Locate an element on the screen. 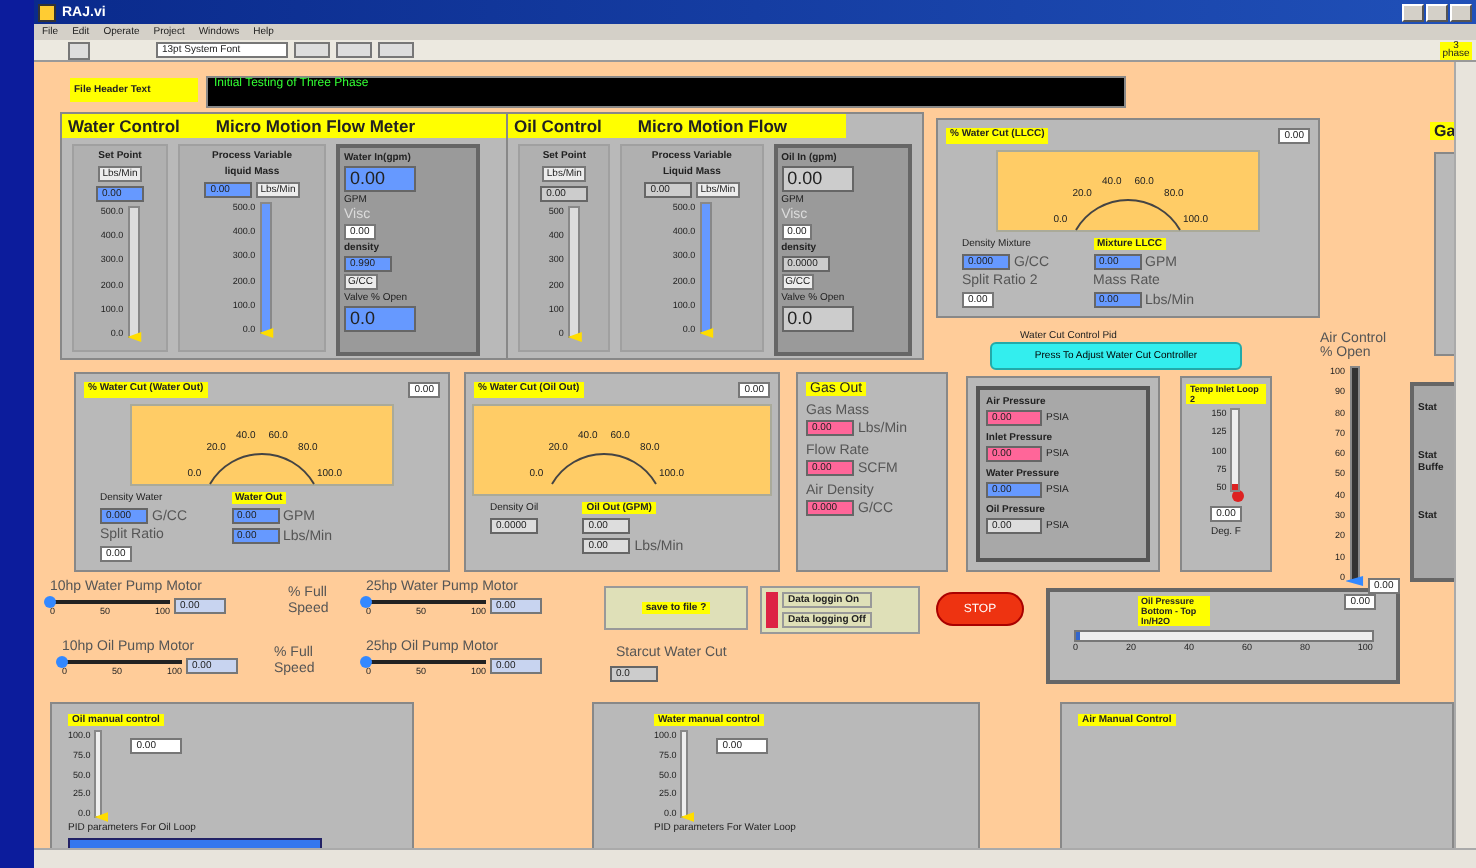 The width and height of the screenshot is (1476, 868). distribute-dropdown is located at coordinates (354, 50).